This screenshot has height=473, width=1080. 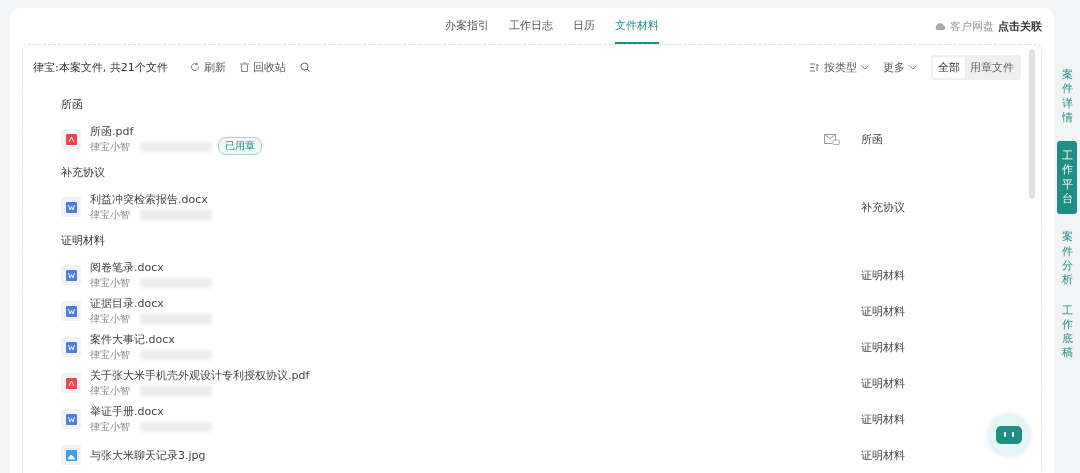 What do you see at coordinates (1067, 259) in the screenshot?
I see `side-tab: 案件分析` at bounding box center [1067, 259].